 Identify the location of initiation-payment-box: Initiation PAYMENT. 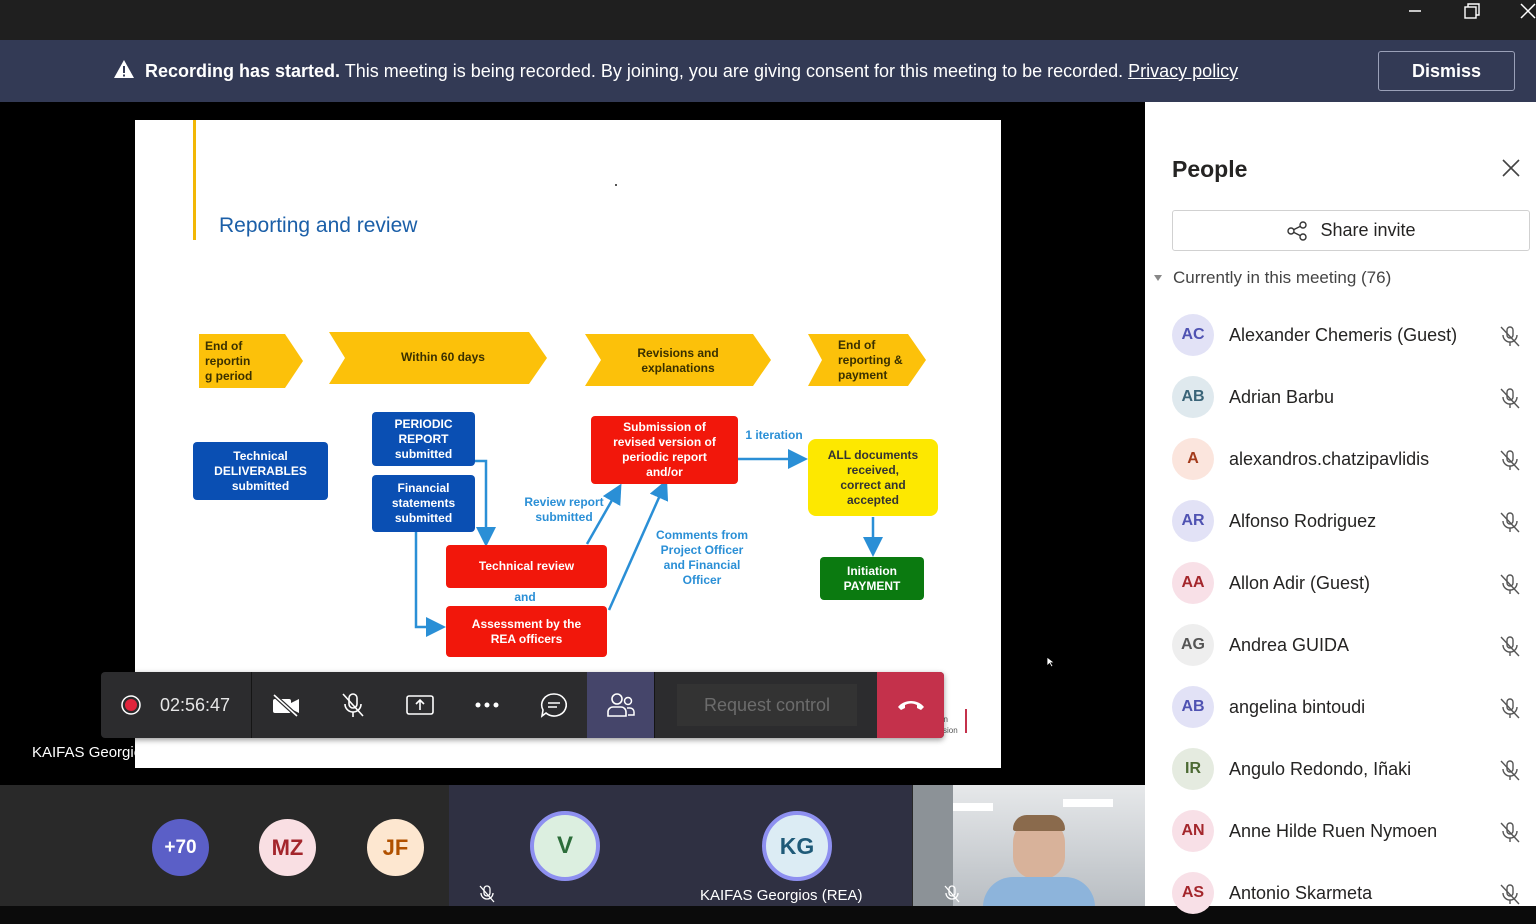
(872, 578).